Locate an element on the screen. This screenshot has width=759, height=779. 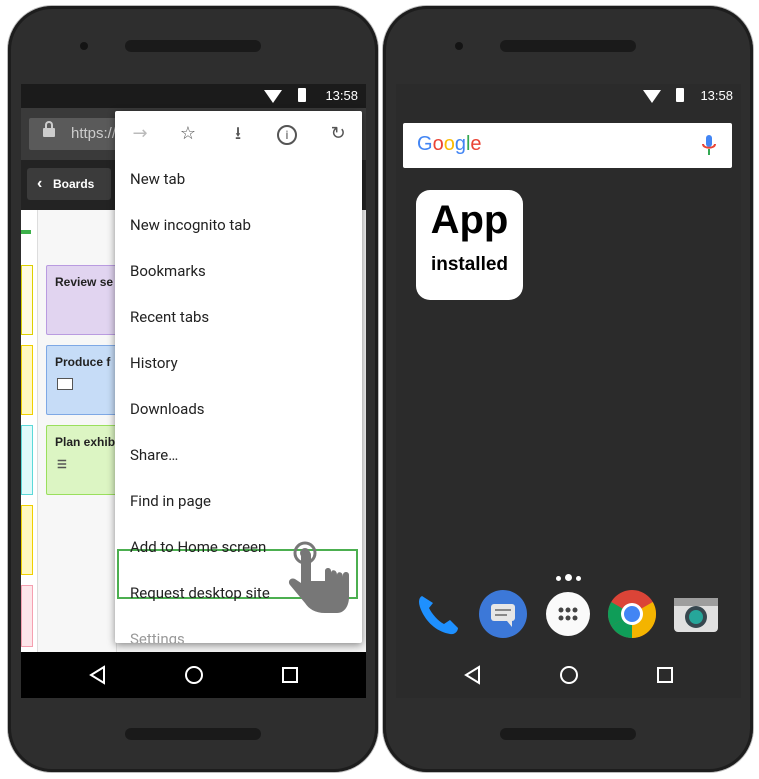
microphone-icon is located at coordinates (709, 146).